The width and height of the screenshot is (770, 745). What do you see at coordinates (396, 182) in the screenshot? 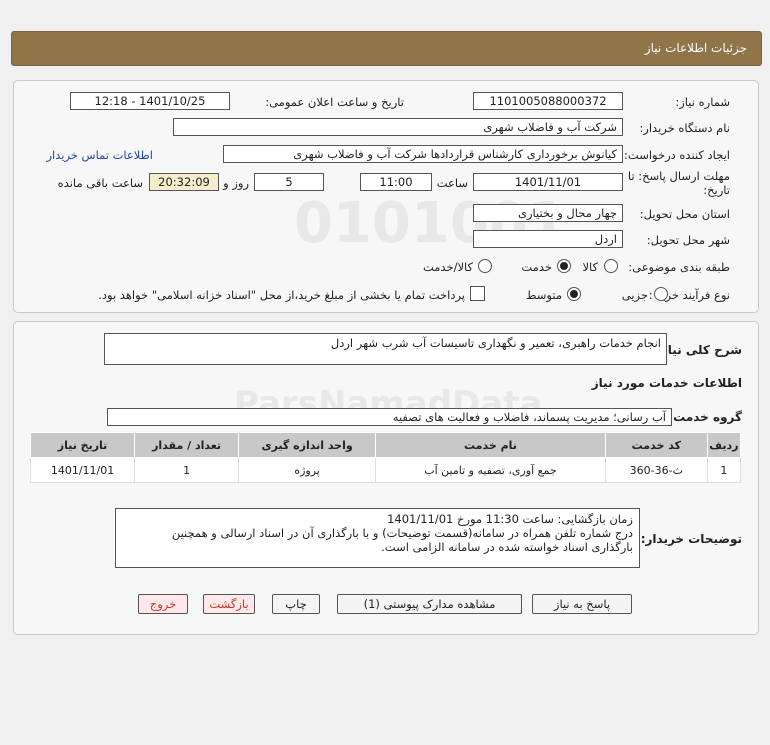
I see `deadline-time-field: 11:00` at bounding box center [396, 182].